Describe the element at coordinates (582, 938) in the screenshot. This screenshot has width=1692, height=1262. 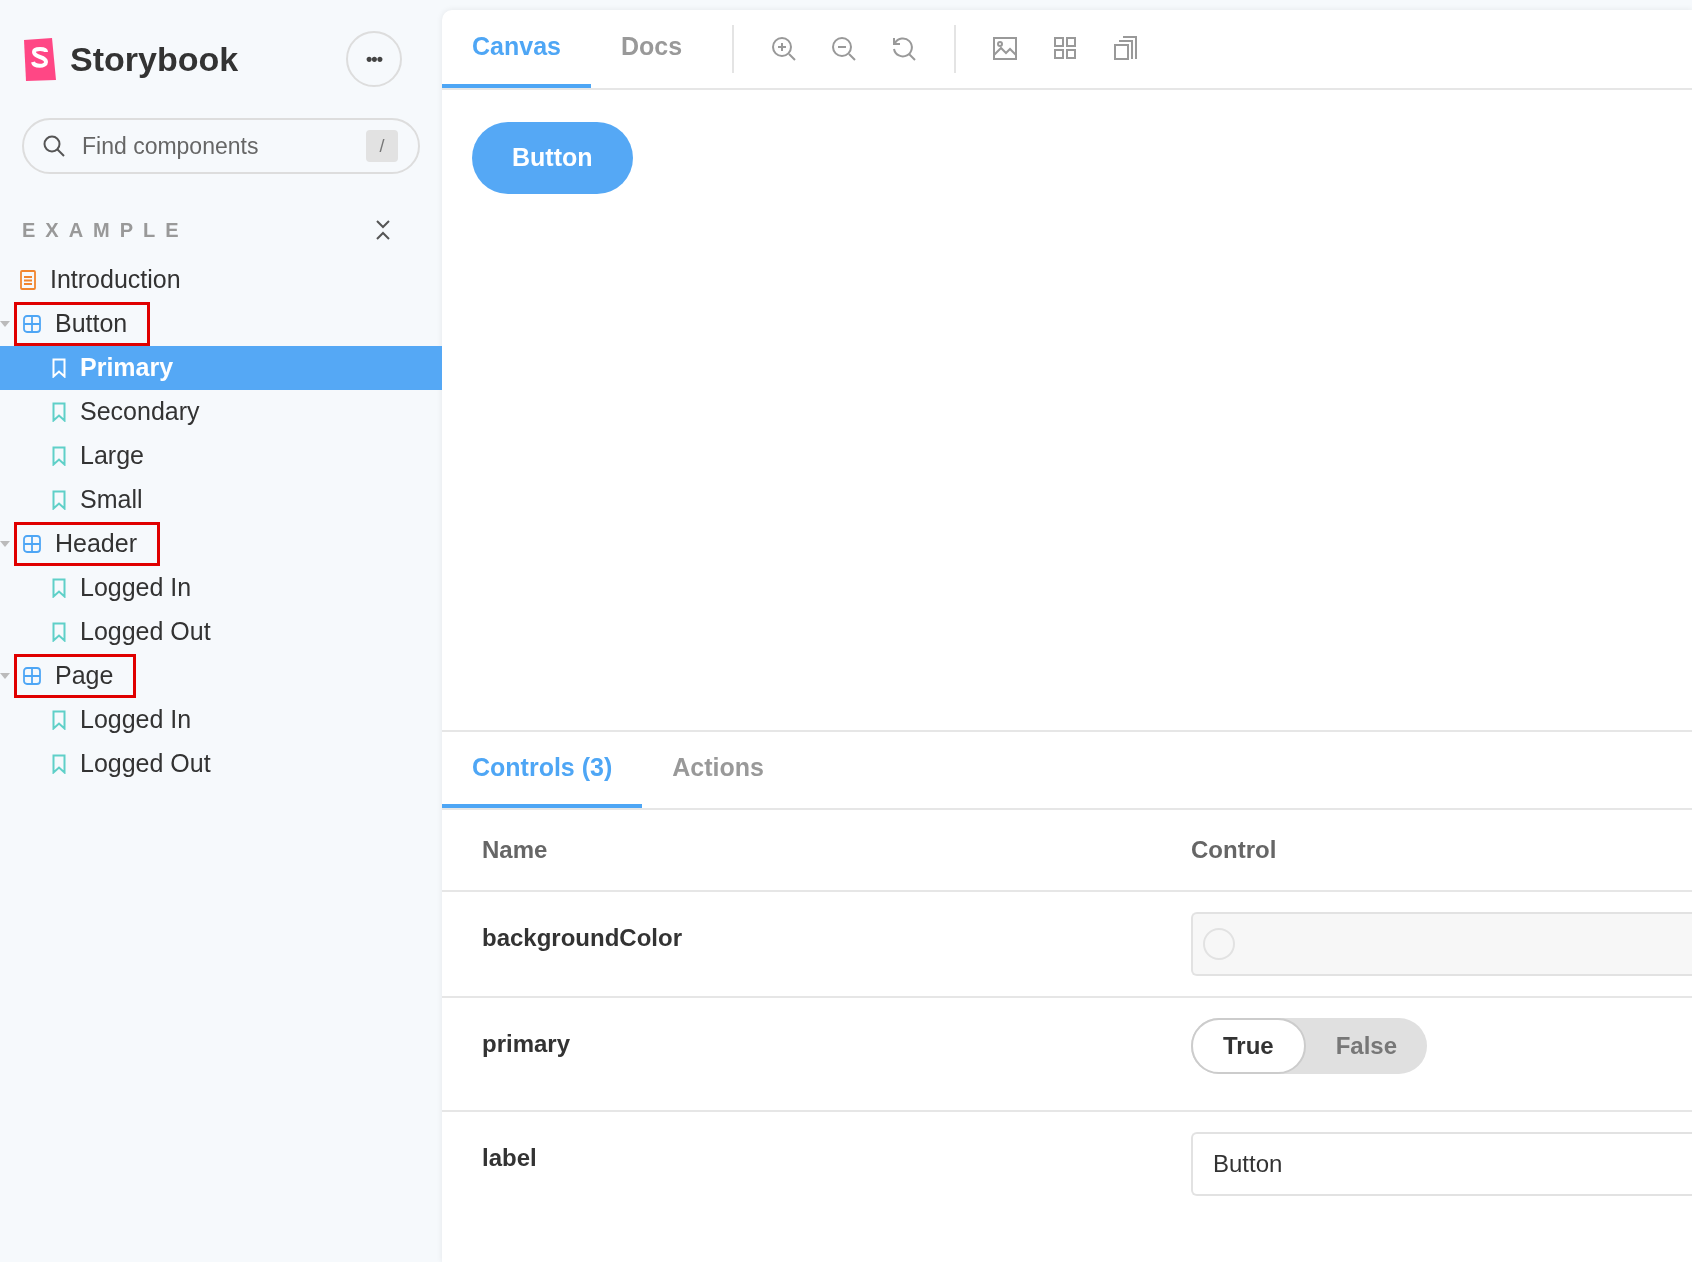
I see `property-name: backgroundColor` at that location.